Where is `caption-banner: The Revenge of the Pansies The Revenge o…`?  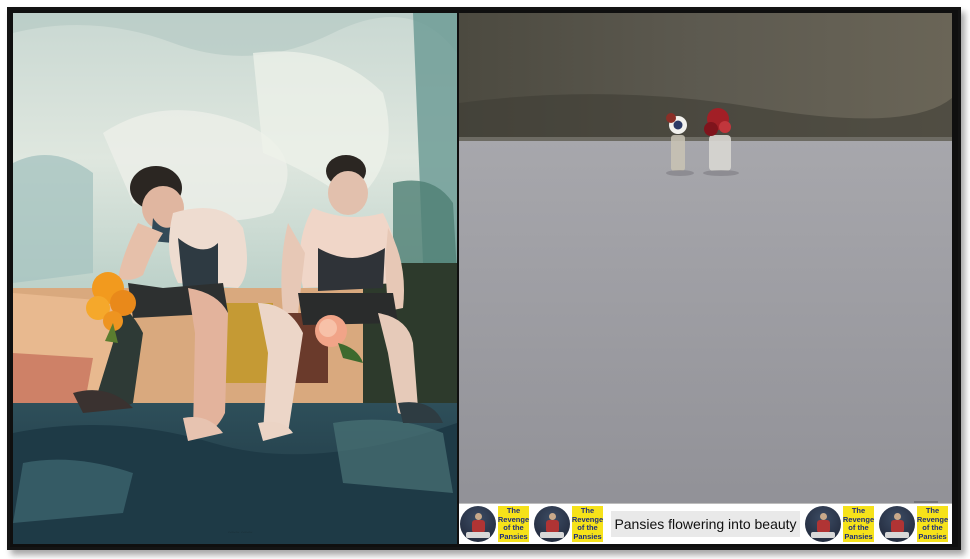
caption-banner: The Revenge of the Pansies The Revenge o… is located at coordinates (705, 523).